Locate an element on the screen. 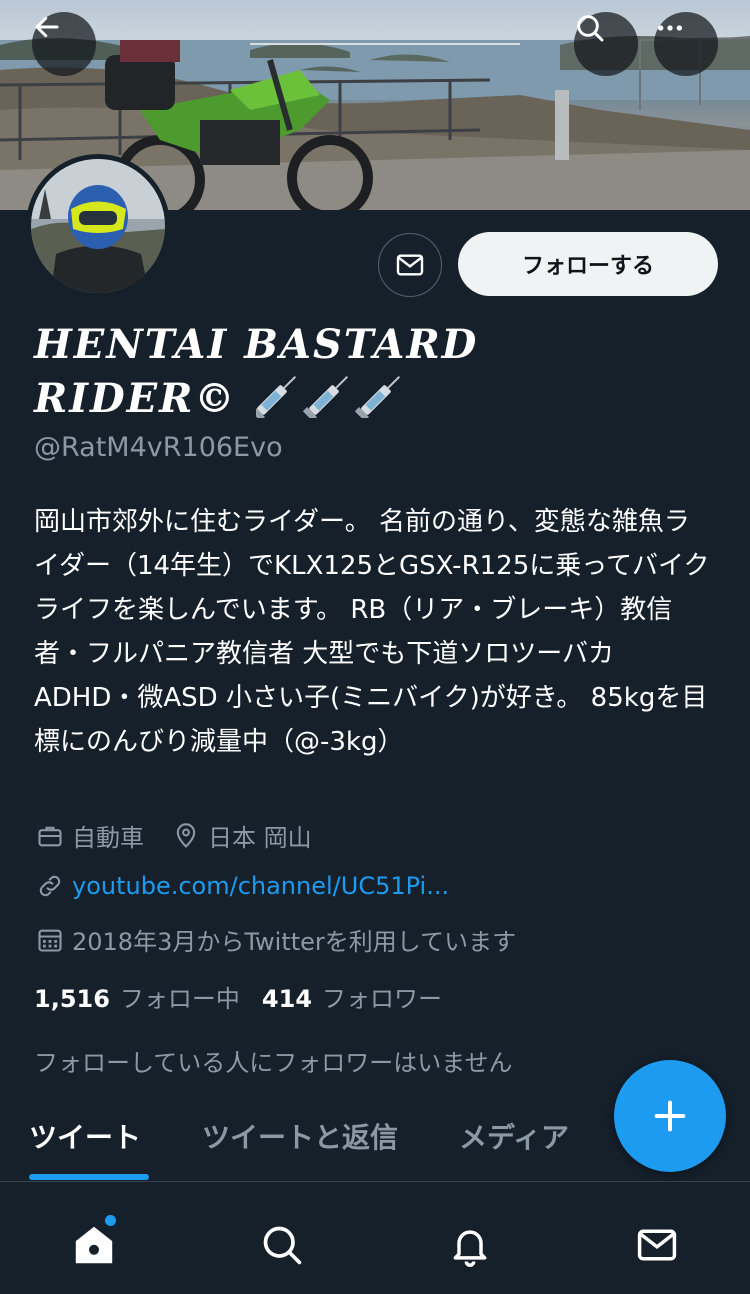  meta-row-joined: 2018年3月からTwitterを利用しています is located at coordinates (275, 939).